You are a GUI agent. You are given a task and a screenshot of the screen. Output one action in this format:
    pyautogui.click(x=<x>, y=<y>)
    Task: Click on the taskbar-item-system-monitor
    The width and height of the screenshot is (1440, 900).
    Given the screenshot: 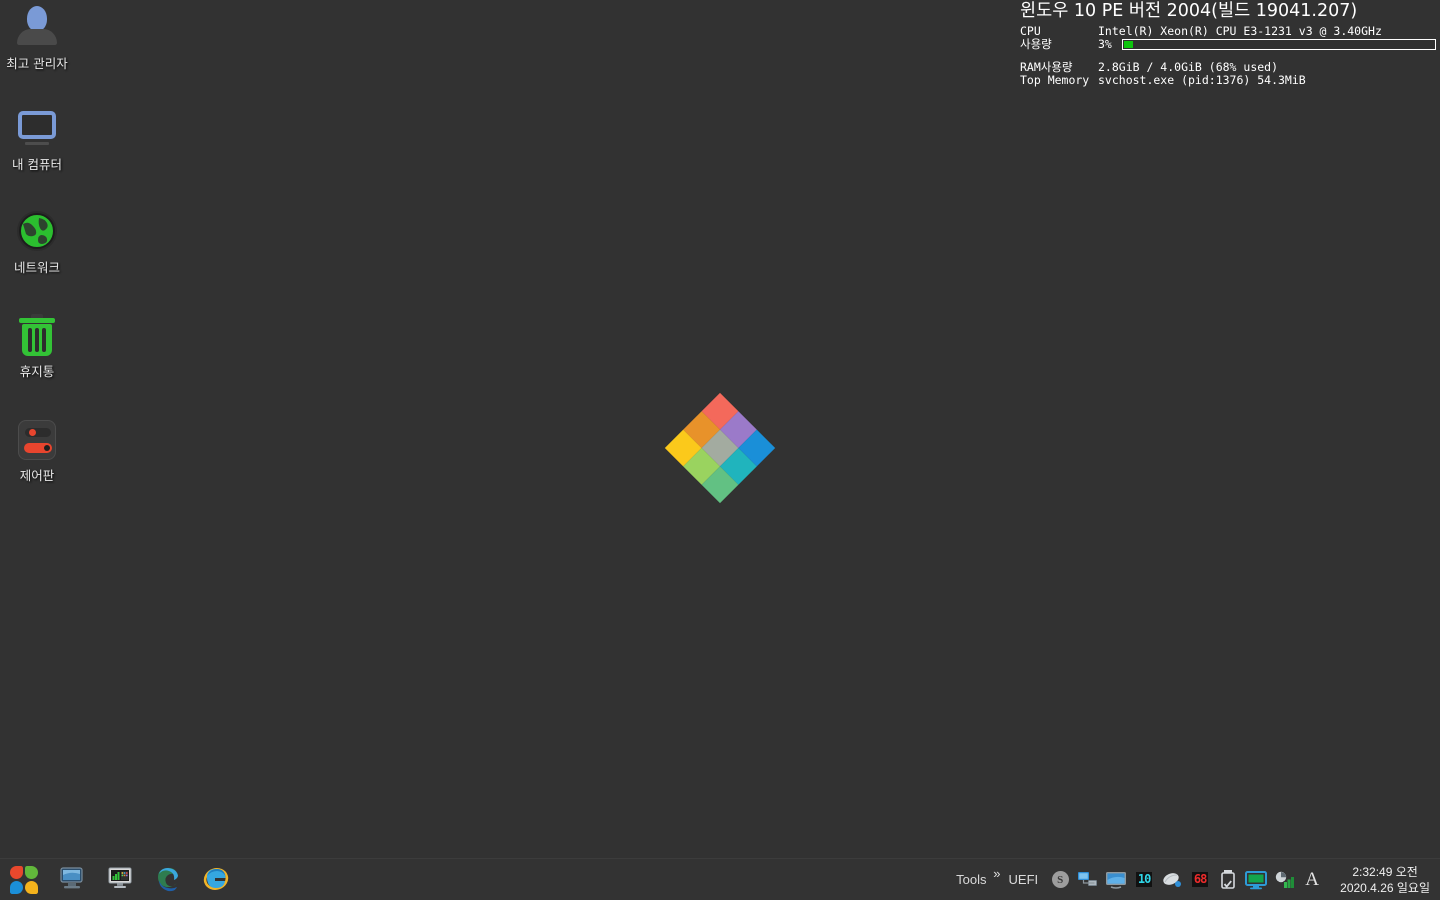 What is the action you would take?
    pyautogui.click(x=120, y=879)
    